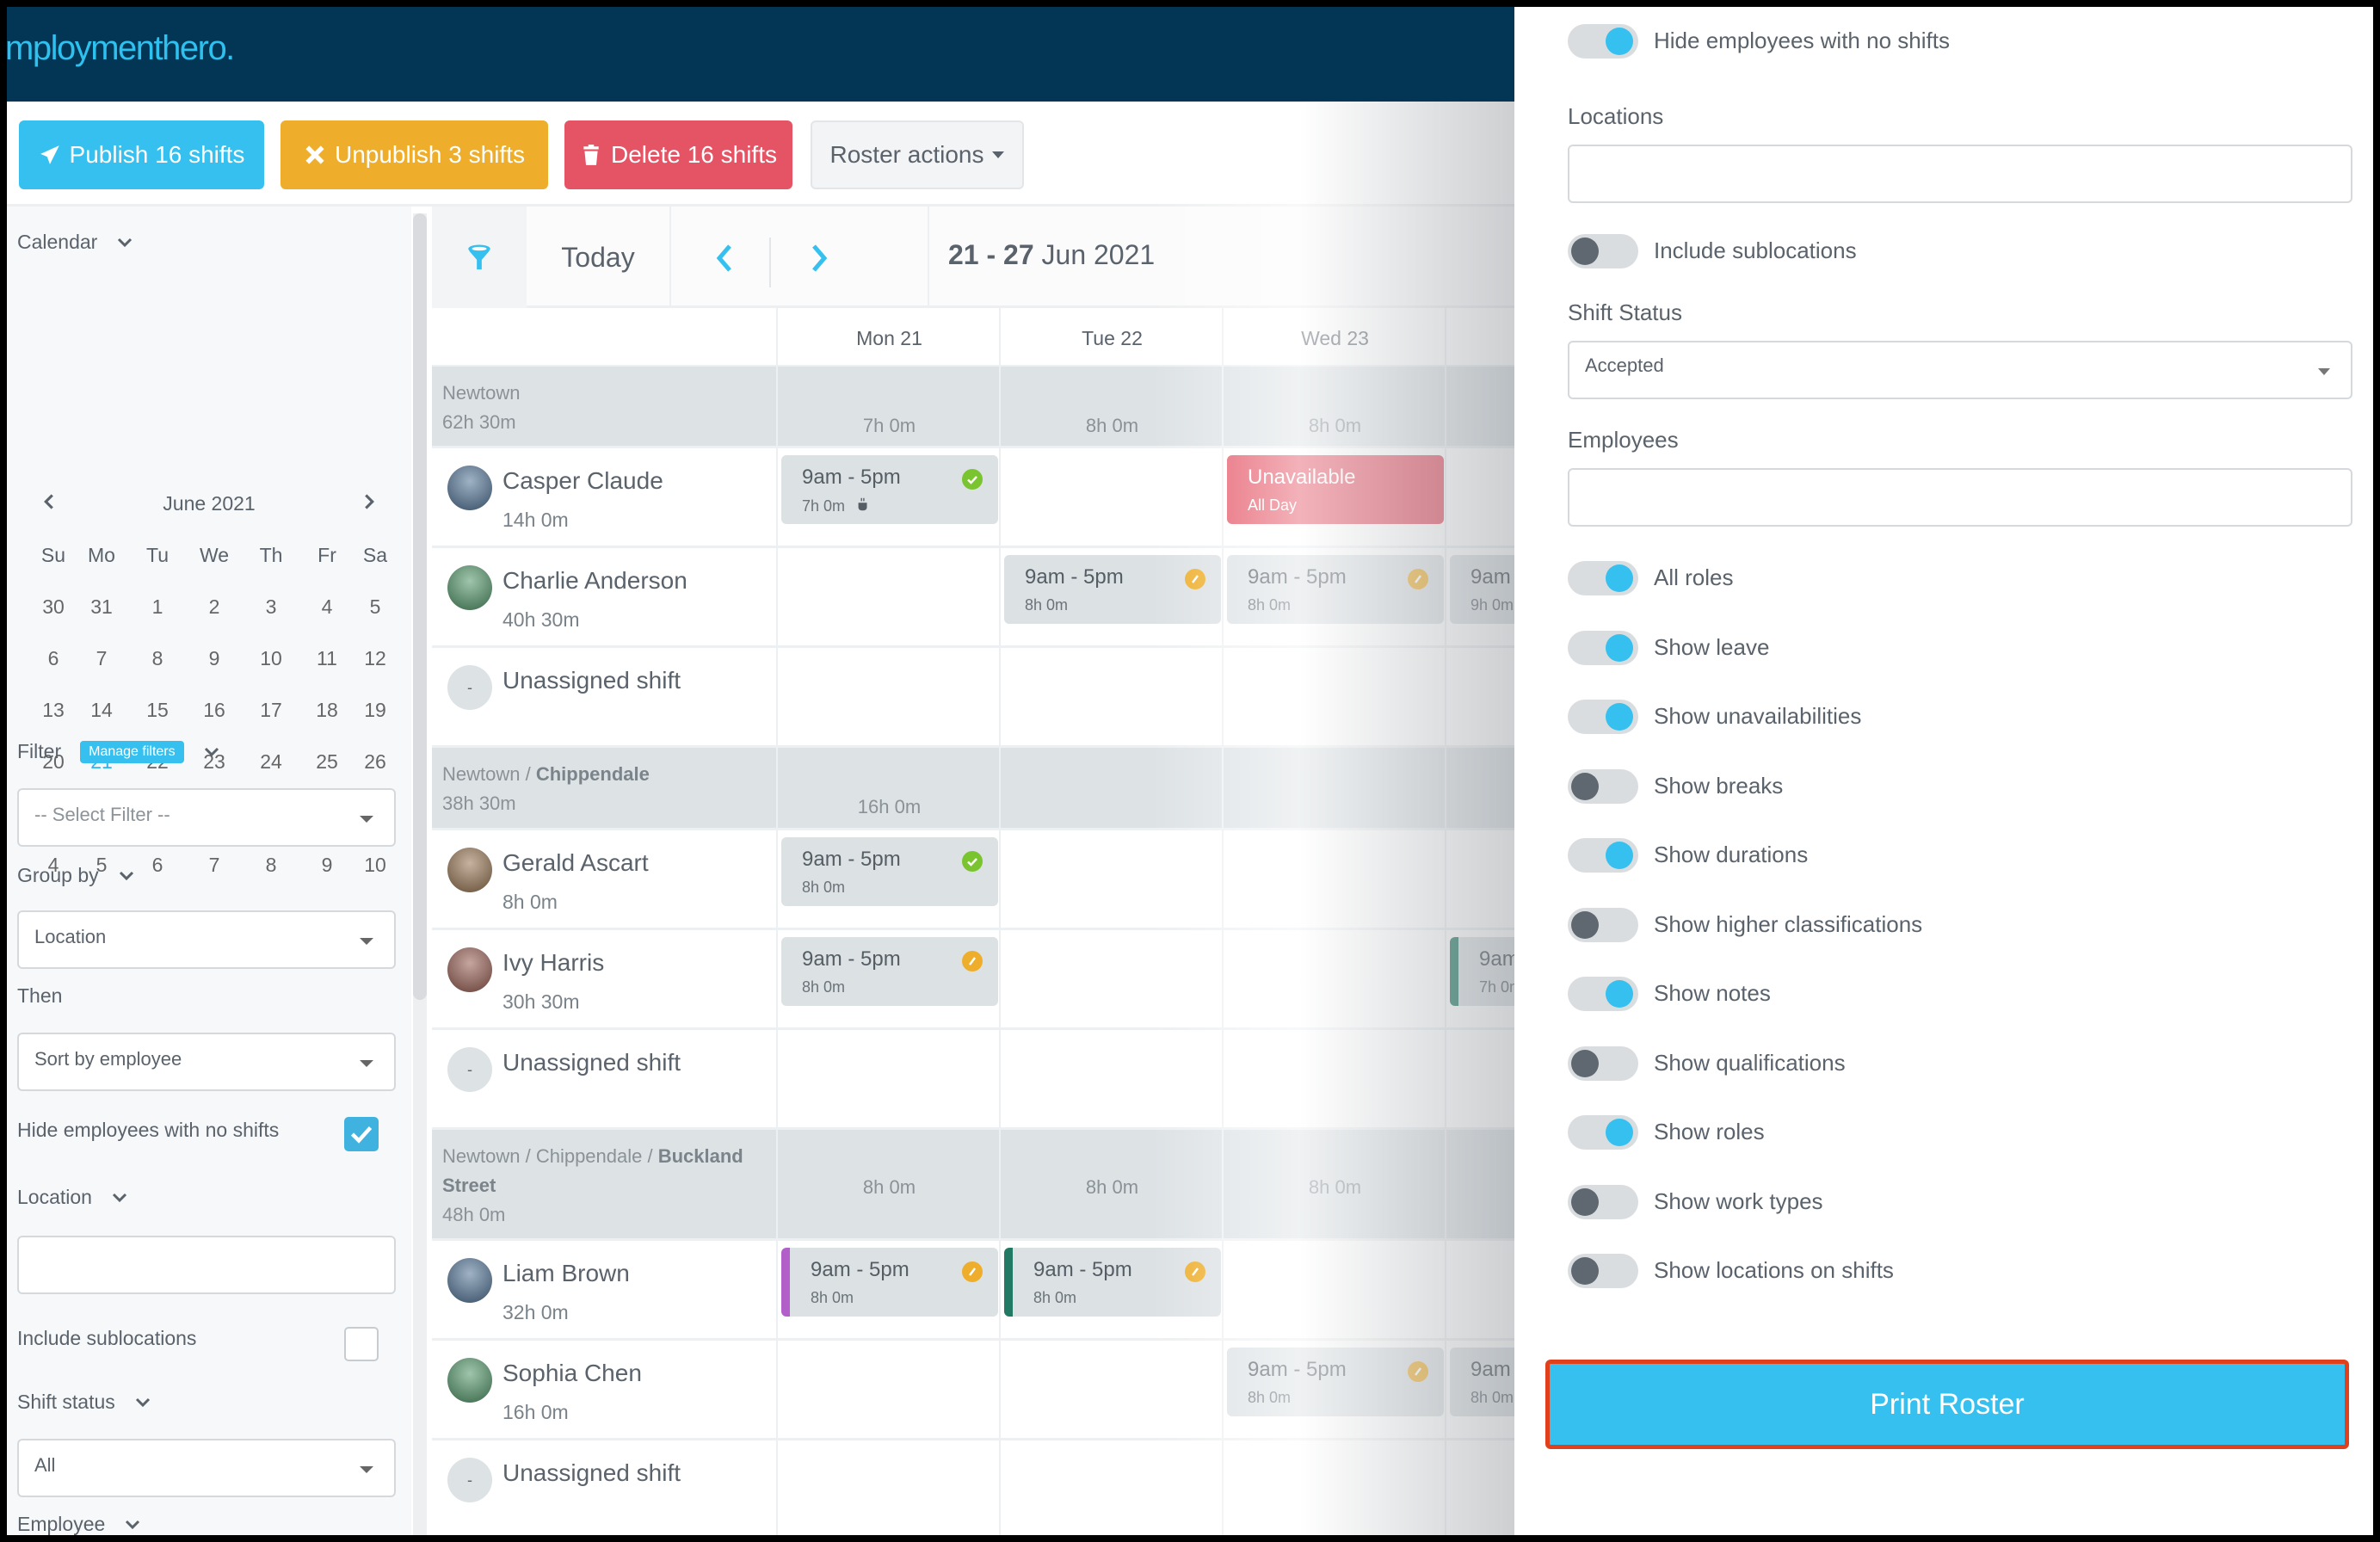 The height and width of the screenshot is (1542, 2380). I want to click on show-locations-on-shifts-toggle, so click(1603, 1271).